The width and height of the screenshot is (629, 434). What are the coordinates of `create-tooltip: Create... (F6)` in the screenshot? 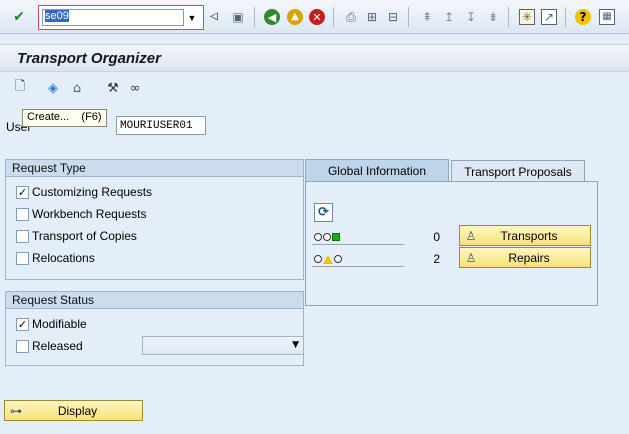 It's located at (64, 118).